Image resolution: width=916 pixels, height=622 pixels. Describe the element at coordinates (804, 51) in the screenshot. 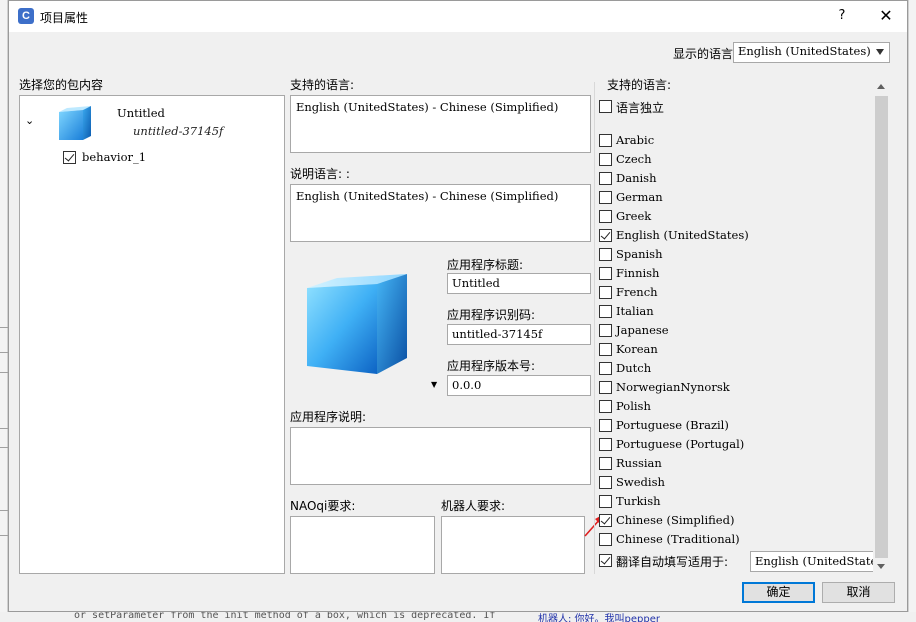

I see `display-language-value: English (UnitedStates)` at that location.